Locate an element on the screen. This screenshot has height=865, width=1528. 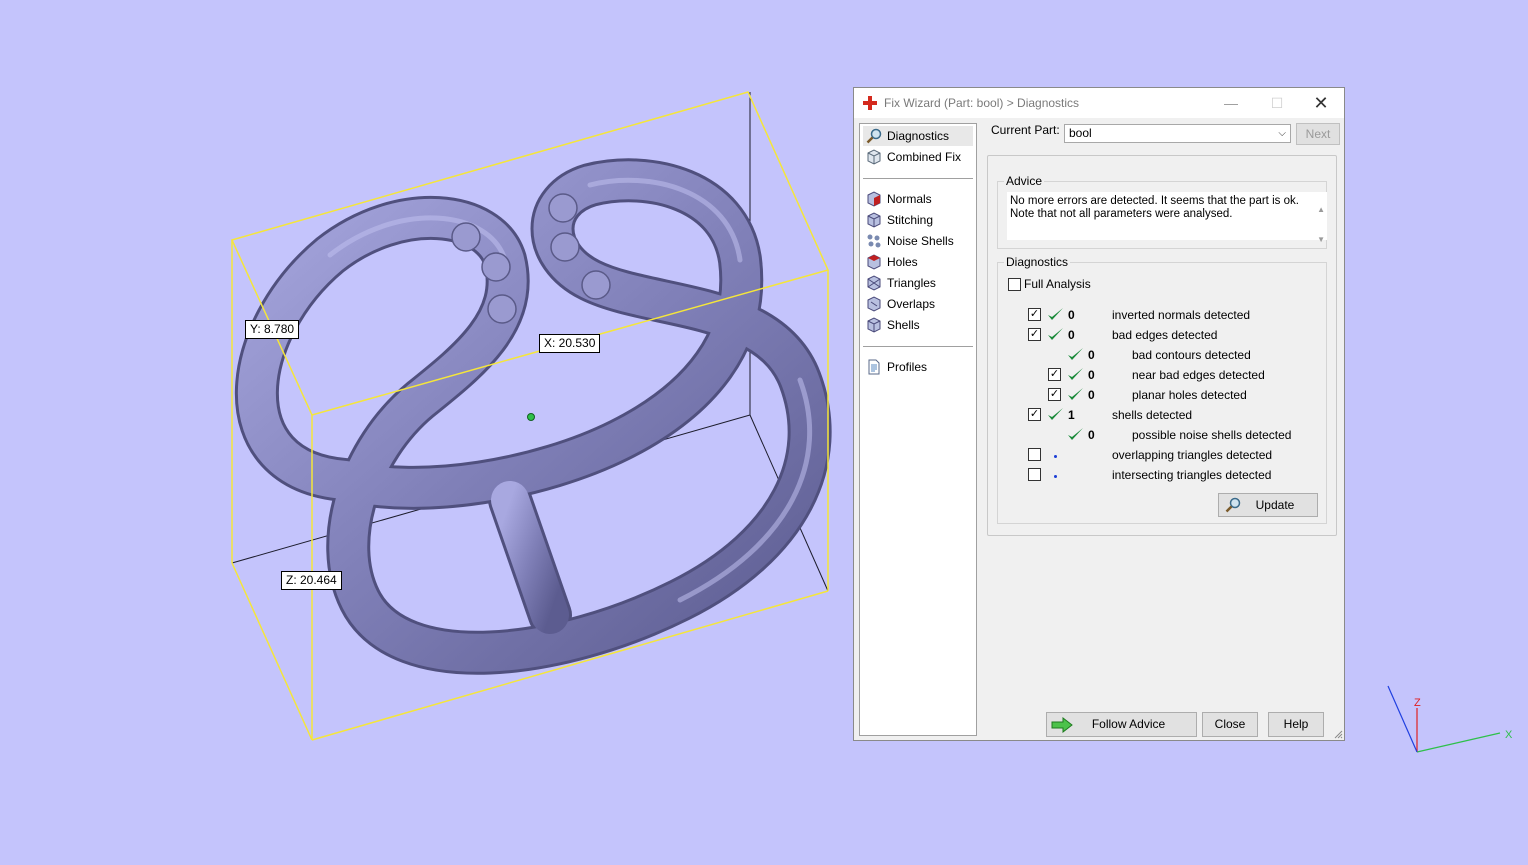
diagnostic-row: ✓ 0 planar holes detected is located at coordinates (1162, 396).